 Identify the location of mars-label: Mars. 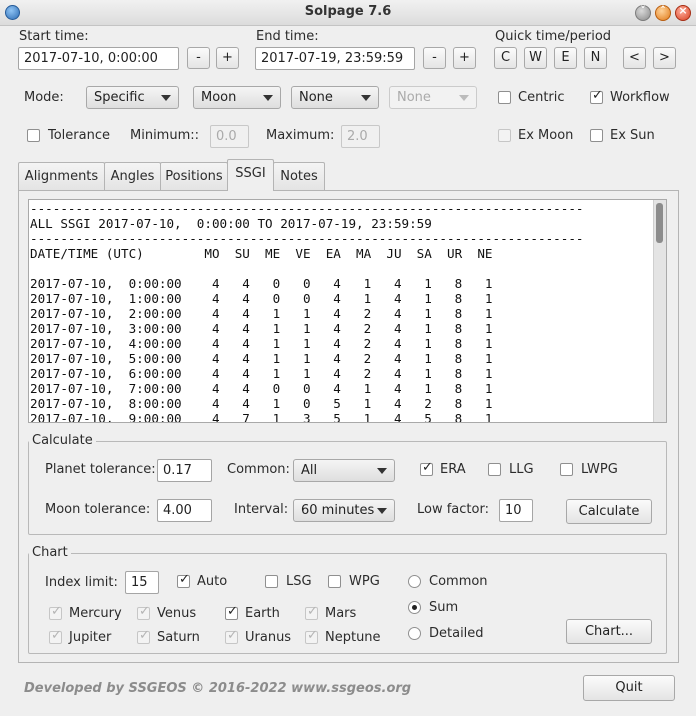
(341, 613).